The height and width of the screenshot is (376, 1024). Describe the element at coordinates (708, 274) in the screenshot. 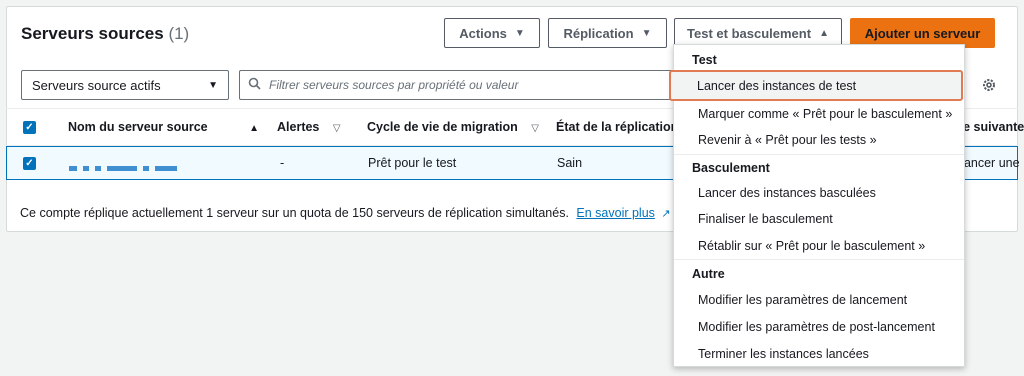

I see `menu-group-other: Autre` at that location.